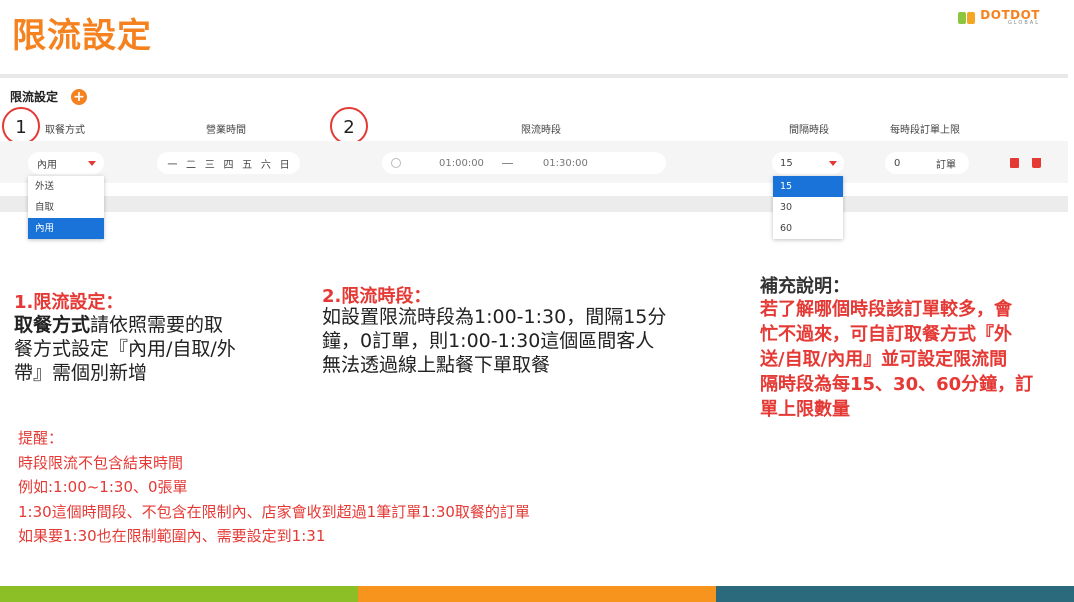 The width and height of the screenshot is (1074, 602). I want to click on business-days: 一 二 三 四 五 六 日, so click(228, 163).